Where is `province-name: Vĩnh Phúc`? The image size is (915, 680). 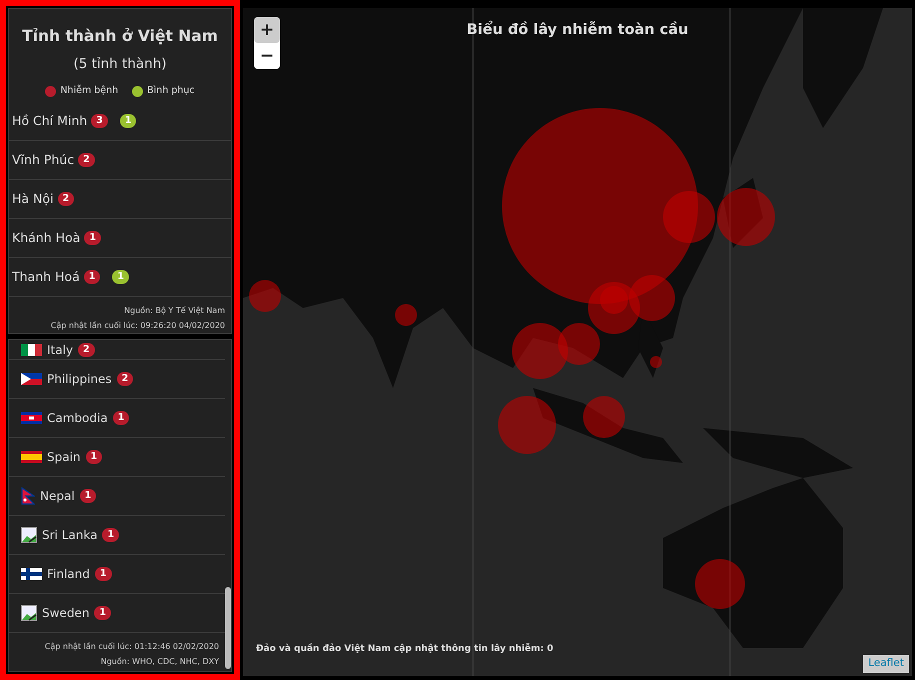
province-name: Vĩnh Phúc is located at coordinates (43, 159).